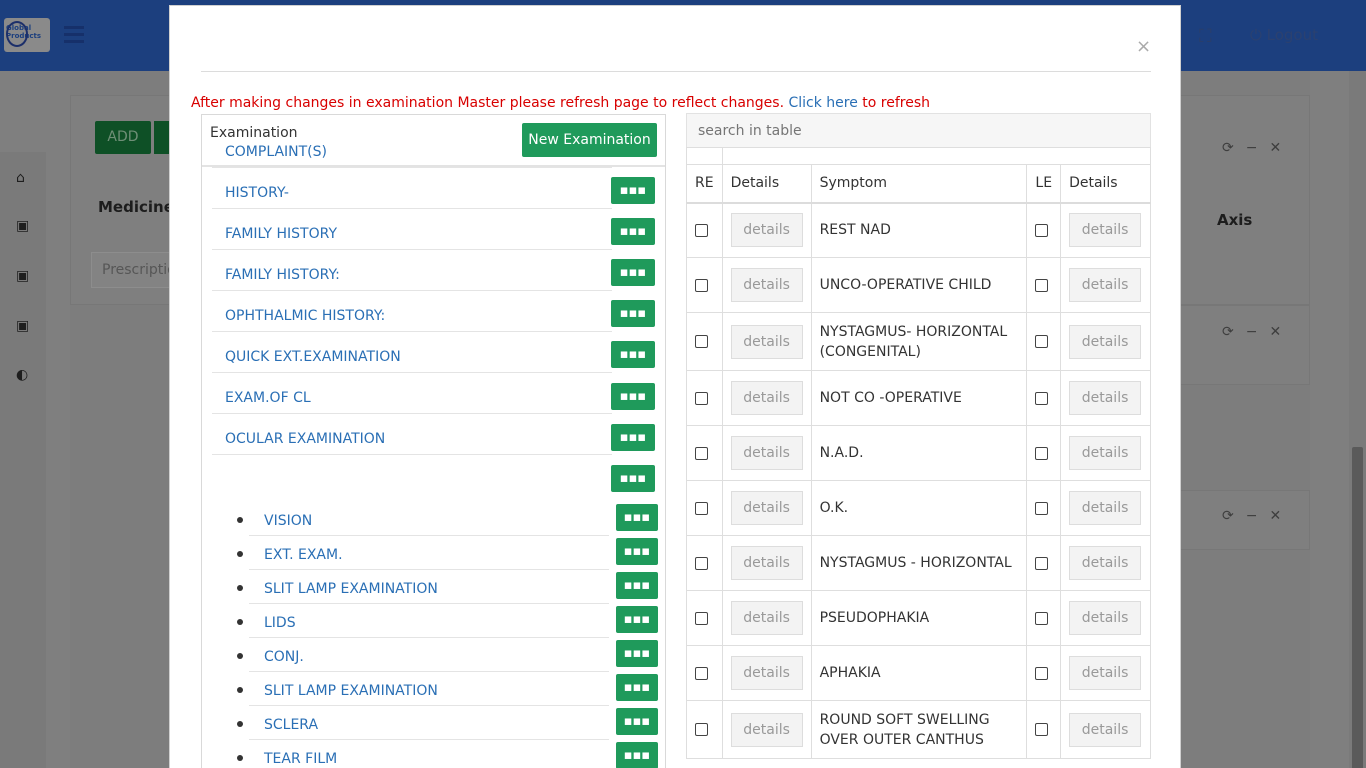 Image resolution: width=1366 pixels, height=768 pixels. I want to click on exam-item-label: FAMILY HISTORY, so click(281, 234).